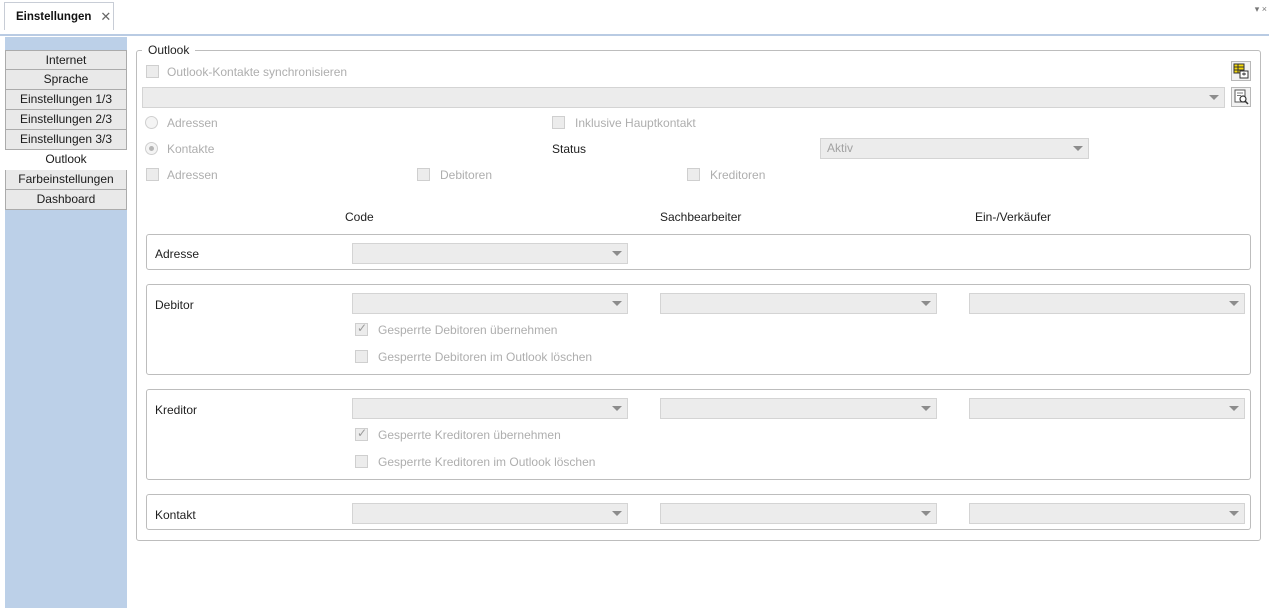 This screenshot has width=1269, height=608. Describe the element at coordinates (490, 303) in the screenshot. I see `debitor-code-select` at that location.